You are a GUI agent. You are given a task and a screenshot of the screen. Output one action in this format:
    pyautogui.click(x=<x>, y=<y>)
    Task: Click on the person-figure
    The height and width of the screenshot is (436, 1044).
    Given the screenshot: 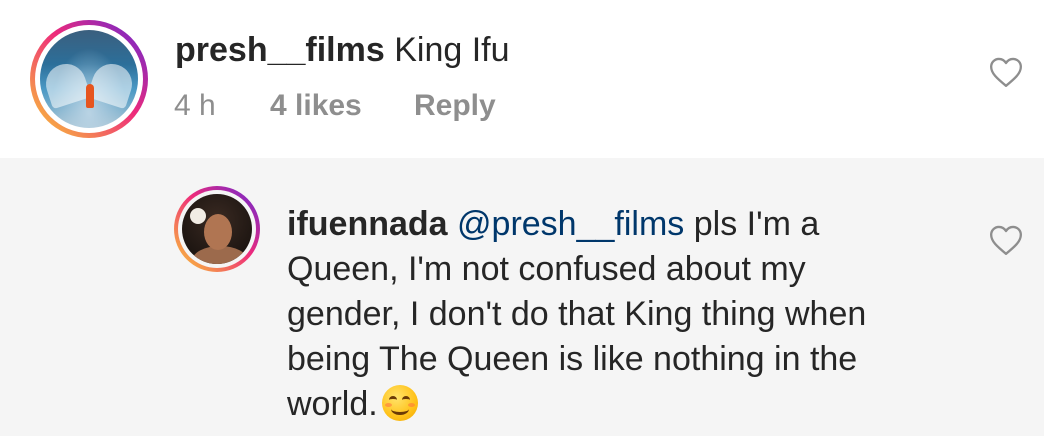 What is the action you would take?
    pyautogui.click(x=90, y=96)
    